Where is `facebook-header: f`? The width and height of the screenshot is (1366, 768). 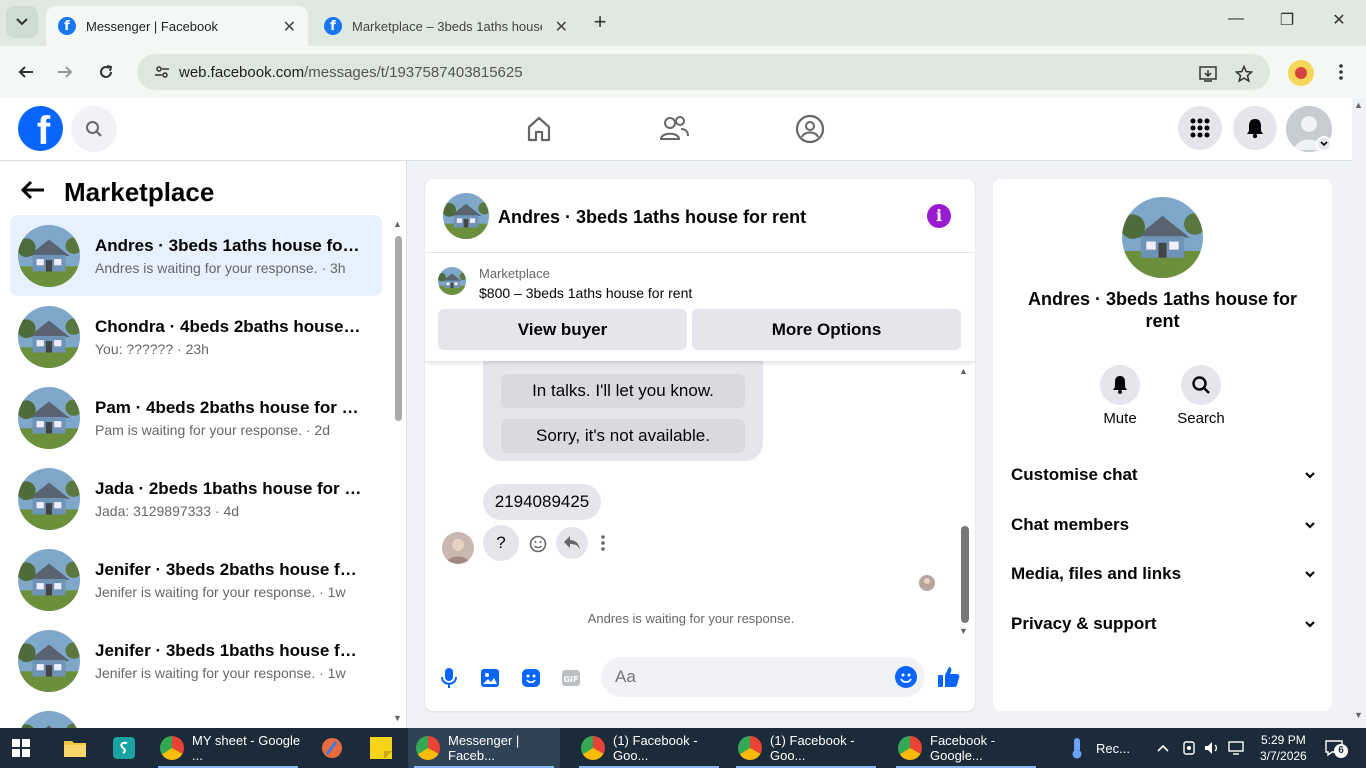 facebook-header: f is located at coordinates (676, 129).